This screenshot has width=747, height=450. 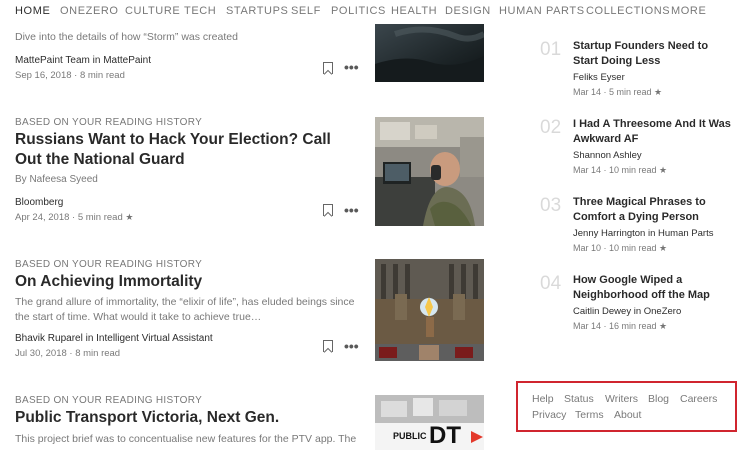 What do you see at coordinates (589, 415) in the screenshot?
I see `footer-link-terms: Terms` at bounding box center [589, 415].